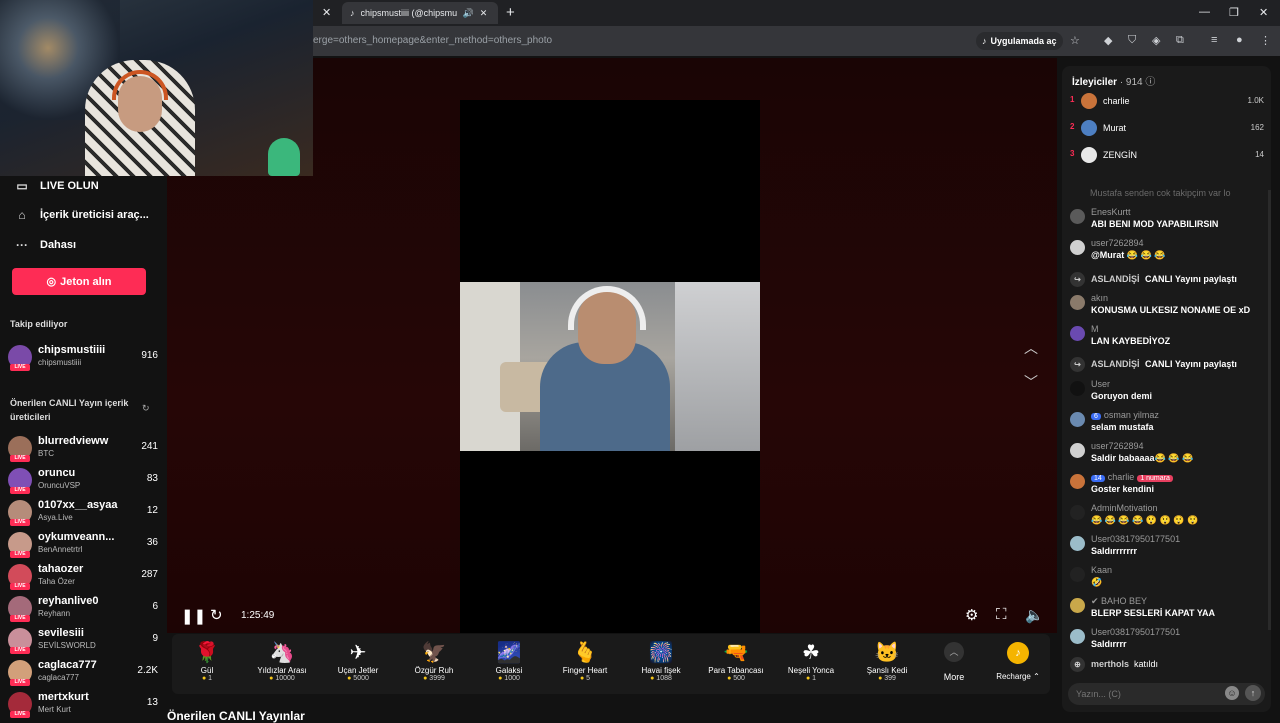 This screenshot has height=723, width=1280. What do you see at coordinates (1156, 40) in the screenshot?
I see `extension-icon: ◈` at bounding box center [1156, 40].